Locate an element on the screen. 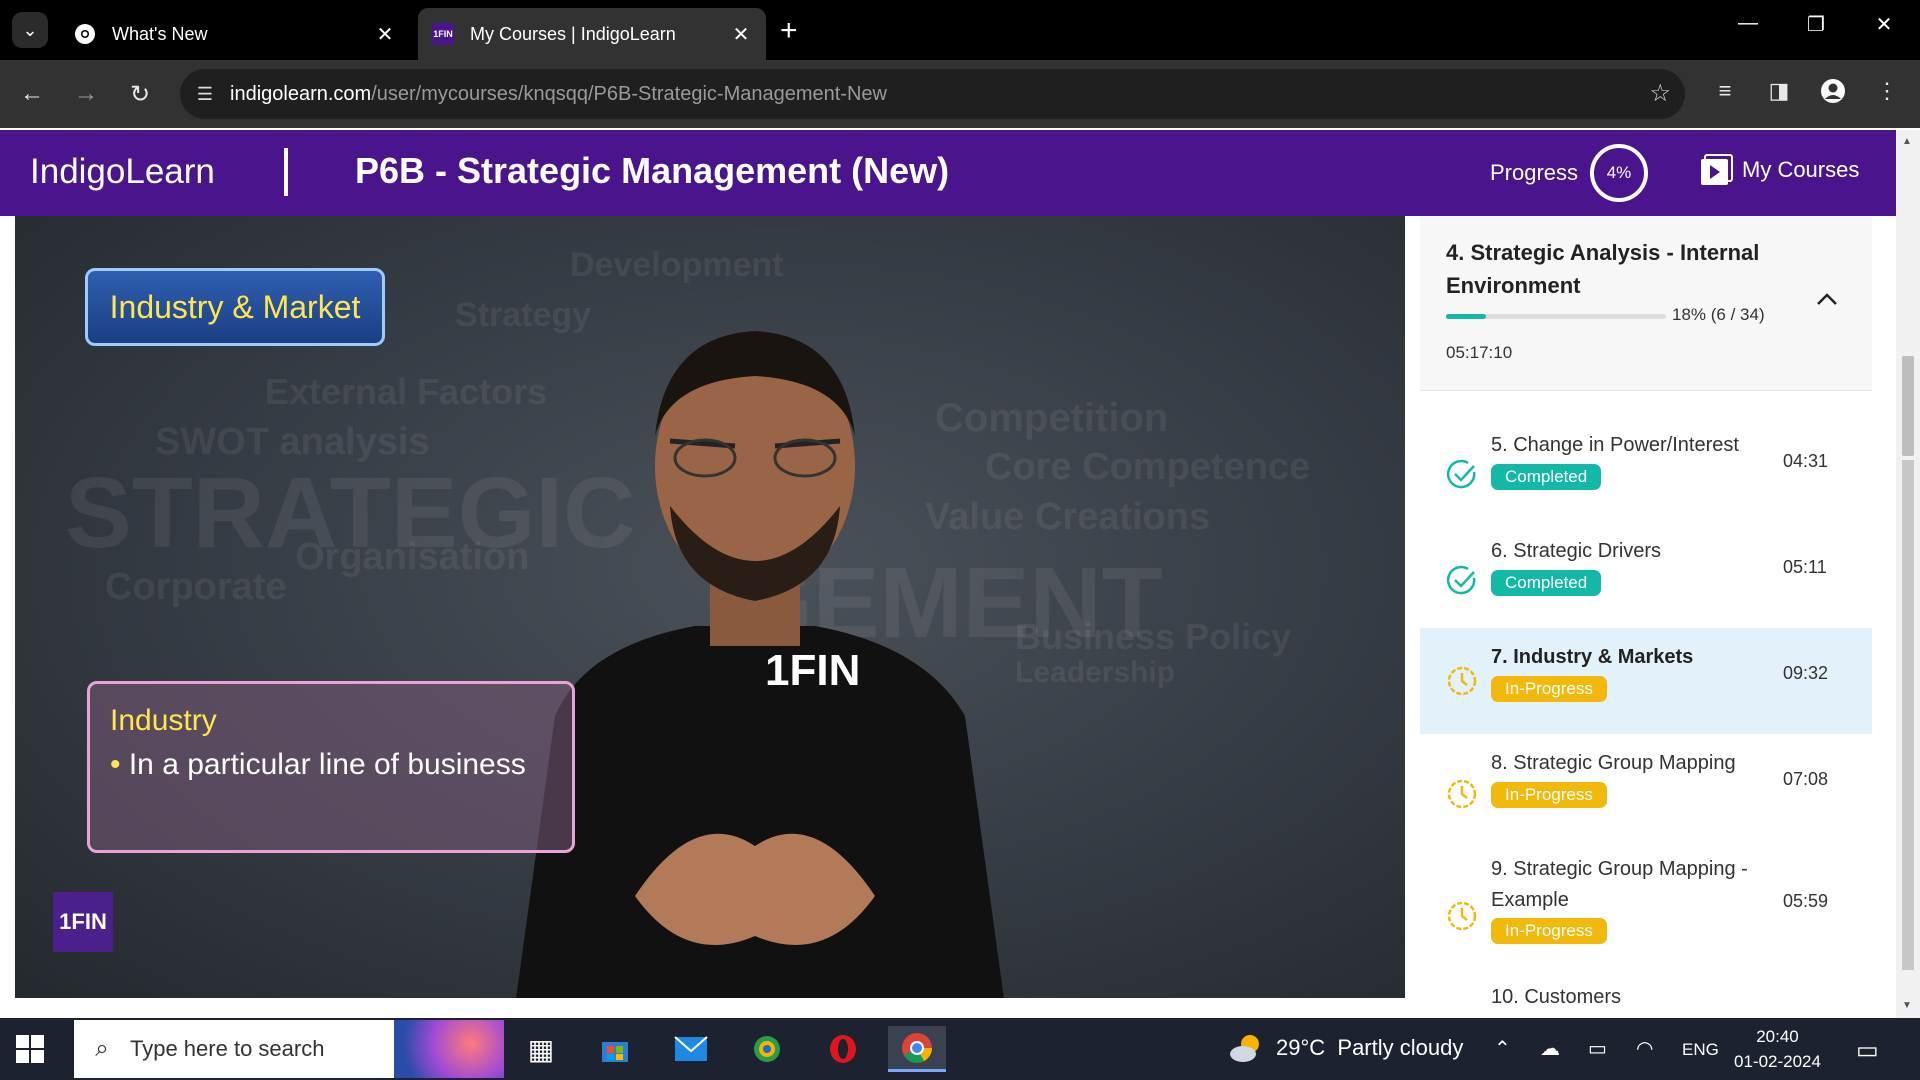 This screenshot has height=1080, width=1920. header-divider is located at coordinates (286, 172).